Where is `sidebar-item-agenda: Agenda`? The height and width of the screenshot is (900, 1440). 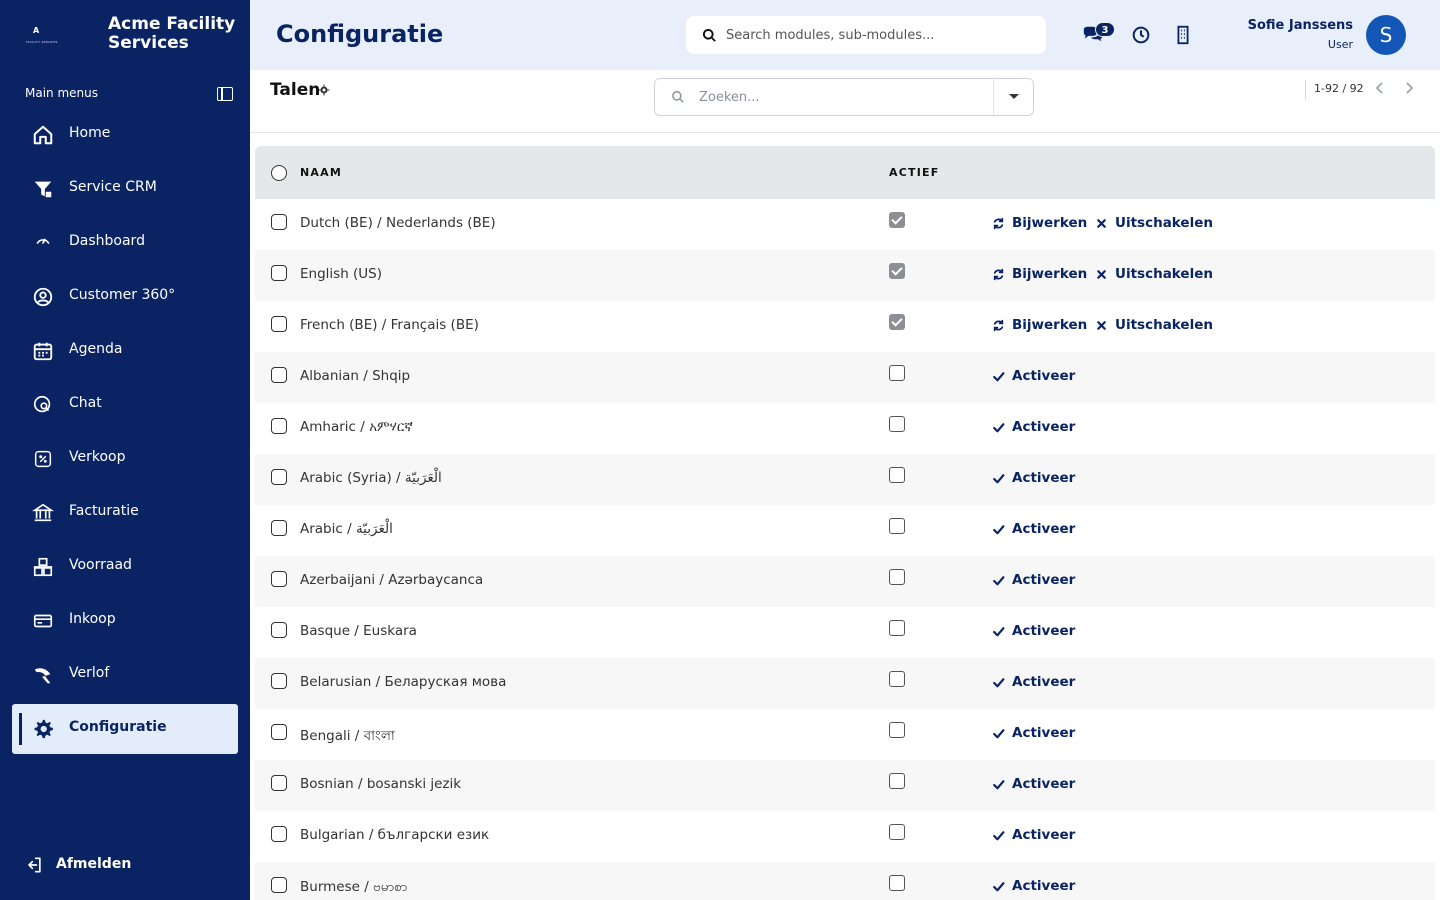
sidebar-item-agenda: Agenda is located at coordinates (125, 351).